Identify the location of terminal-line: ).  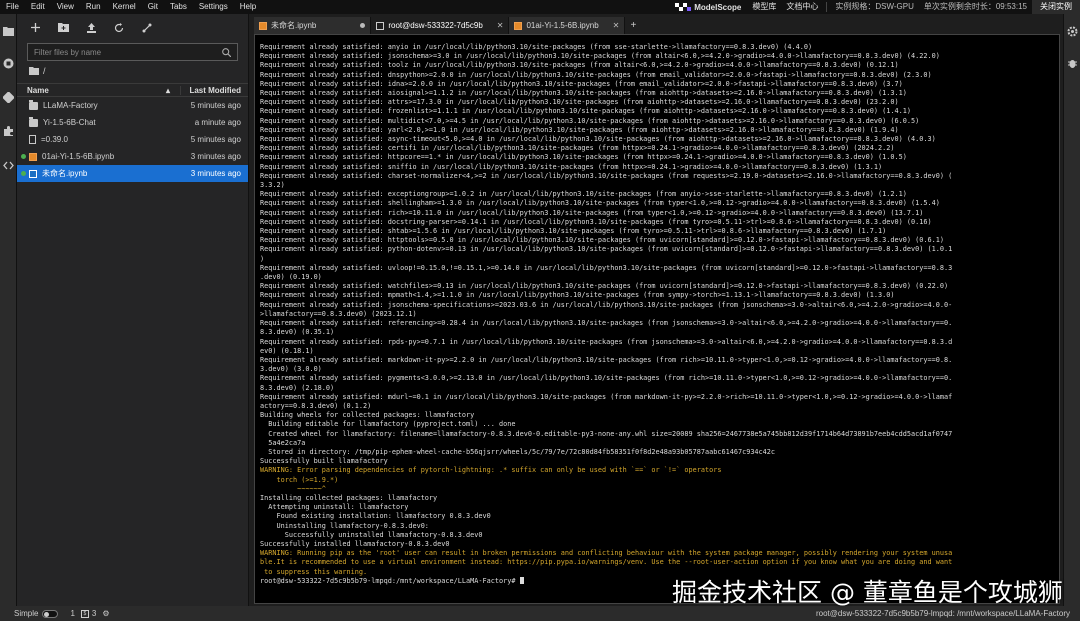
(262, 258).